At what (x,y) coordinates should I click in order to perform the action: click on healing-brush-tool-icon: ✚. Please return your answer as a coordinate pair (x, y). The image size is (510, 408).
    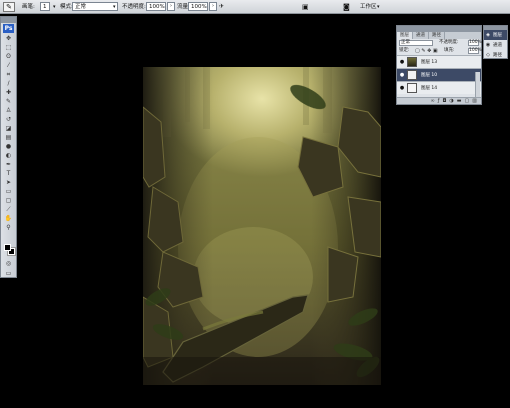
    Looking at the image, I should click on (8, 92).